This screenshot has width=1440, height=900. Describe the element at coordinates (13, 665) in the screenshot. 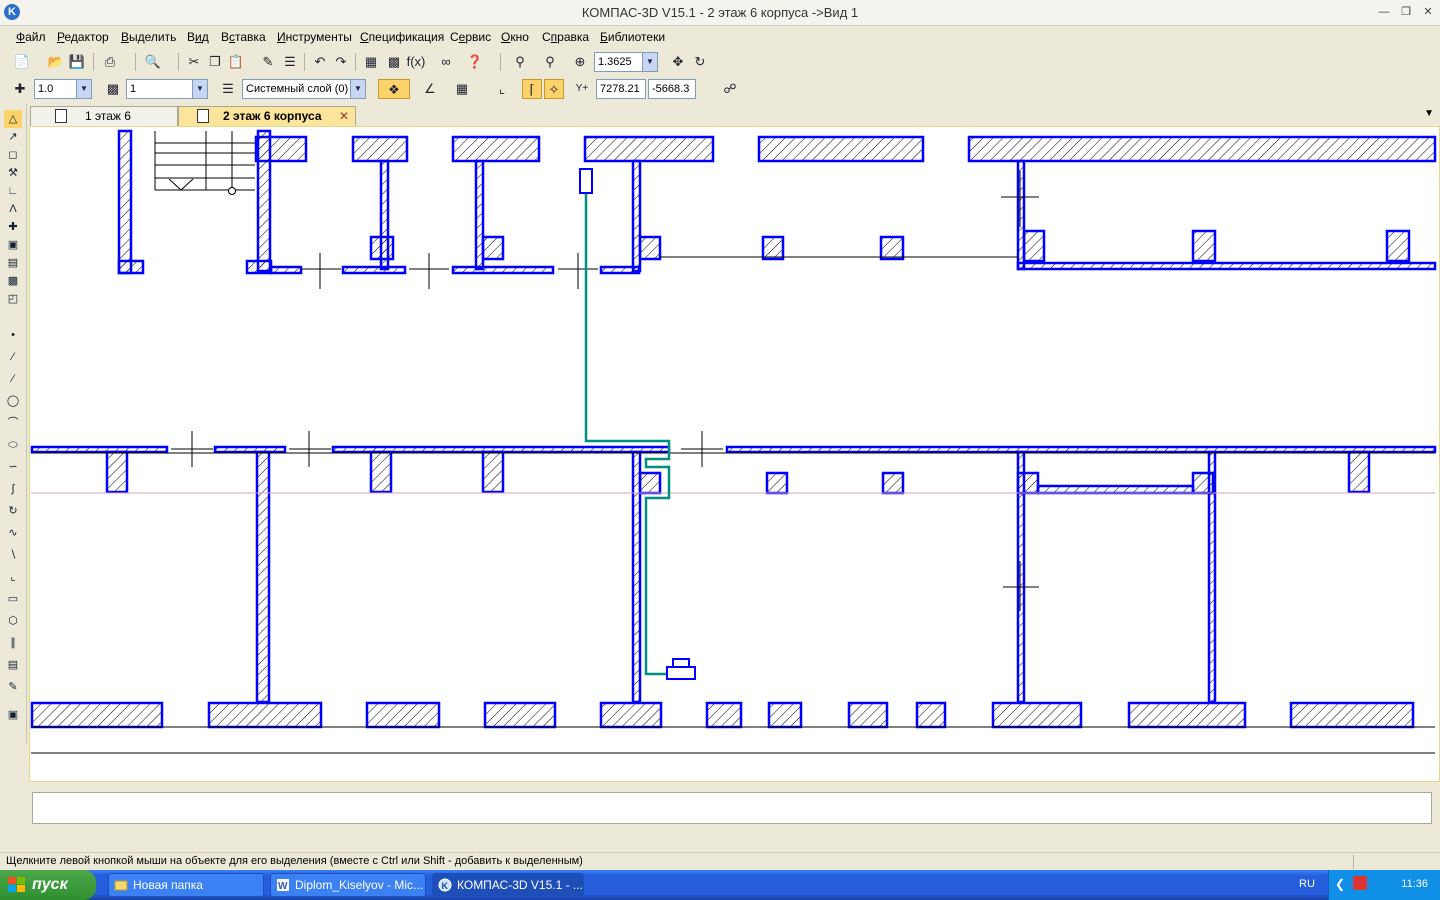

I see `hatch-icon: ▤` at that location.